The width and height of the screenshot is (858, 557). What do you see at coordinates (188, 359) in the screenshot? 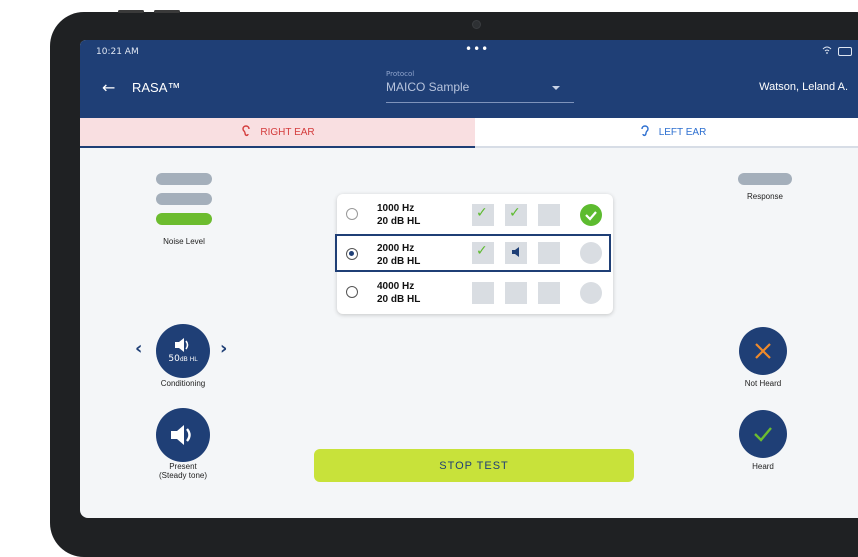
I see `conditioning-level-unit: dB HL` at bounding box center [188, 359].